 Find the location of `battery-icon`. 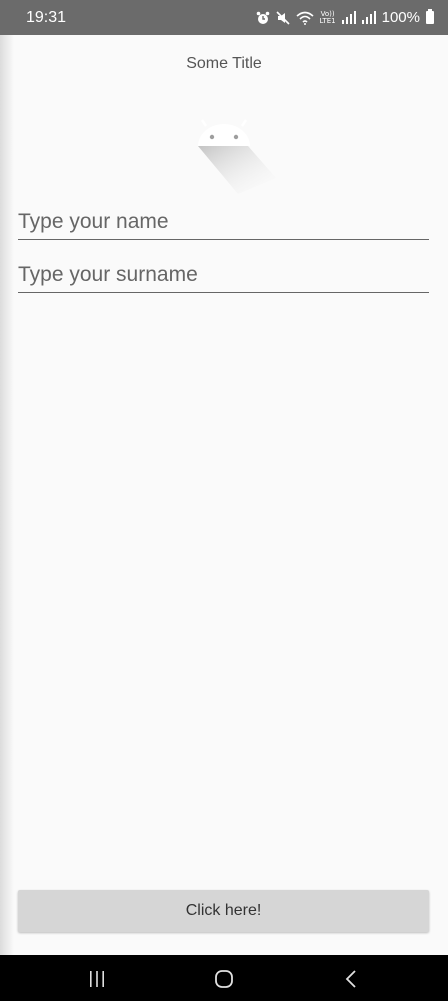

battery-icon is located at coordinates (430, 16).